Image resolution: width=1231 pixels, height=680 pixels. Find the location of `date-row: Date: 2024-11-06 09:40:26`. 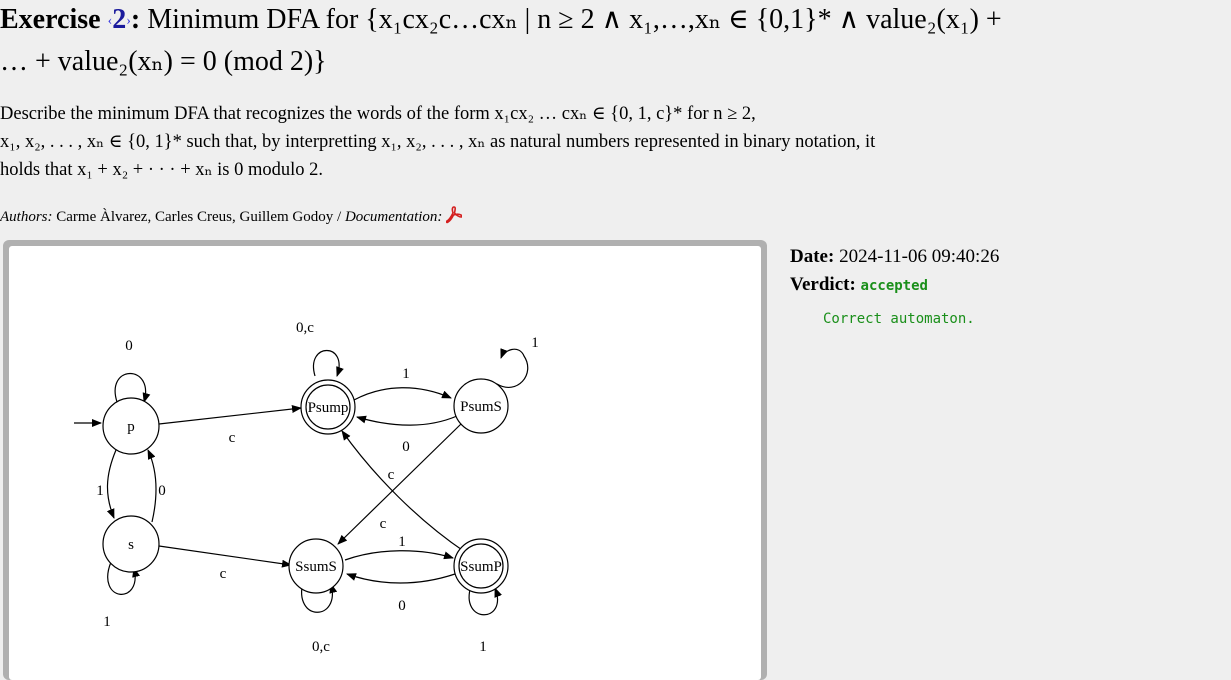

date-row: Date: 2024-11-06 09:40:26 is located at coordinates (894, 257).